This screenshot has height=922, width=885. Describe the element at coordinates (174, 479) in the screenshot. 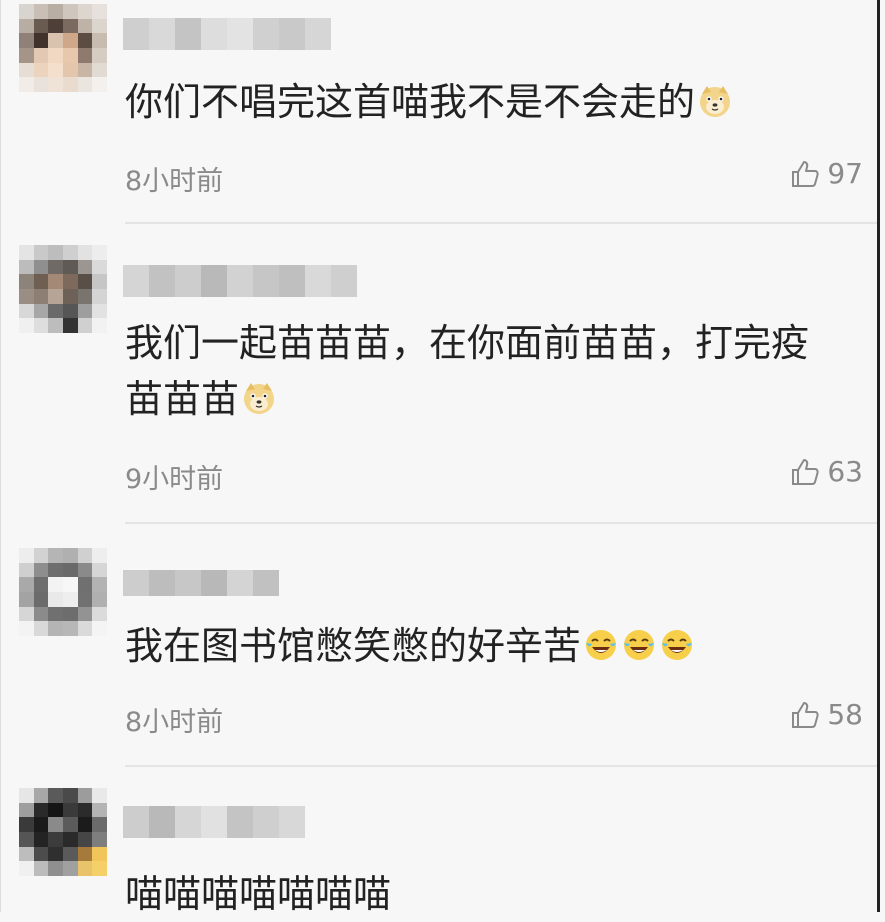

I see `comment-time: 9小时前` at that location.